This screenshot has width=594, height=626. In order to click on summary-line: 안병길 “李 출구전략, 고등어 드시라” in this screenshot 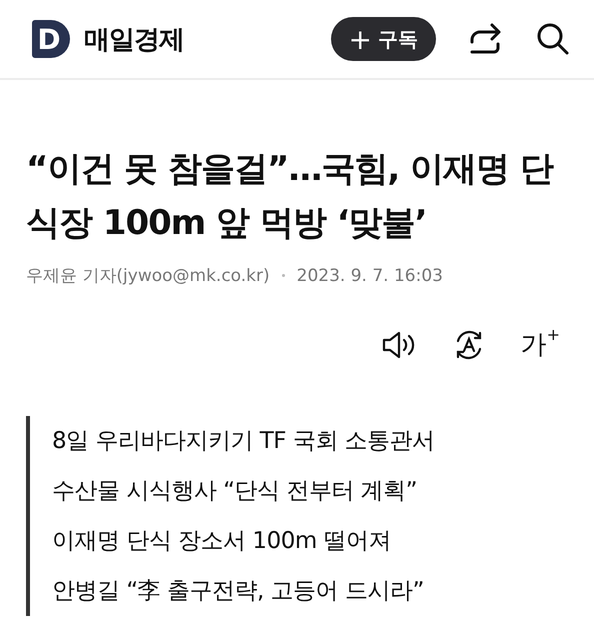, I will do `click(238, 591)`.